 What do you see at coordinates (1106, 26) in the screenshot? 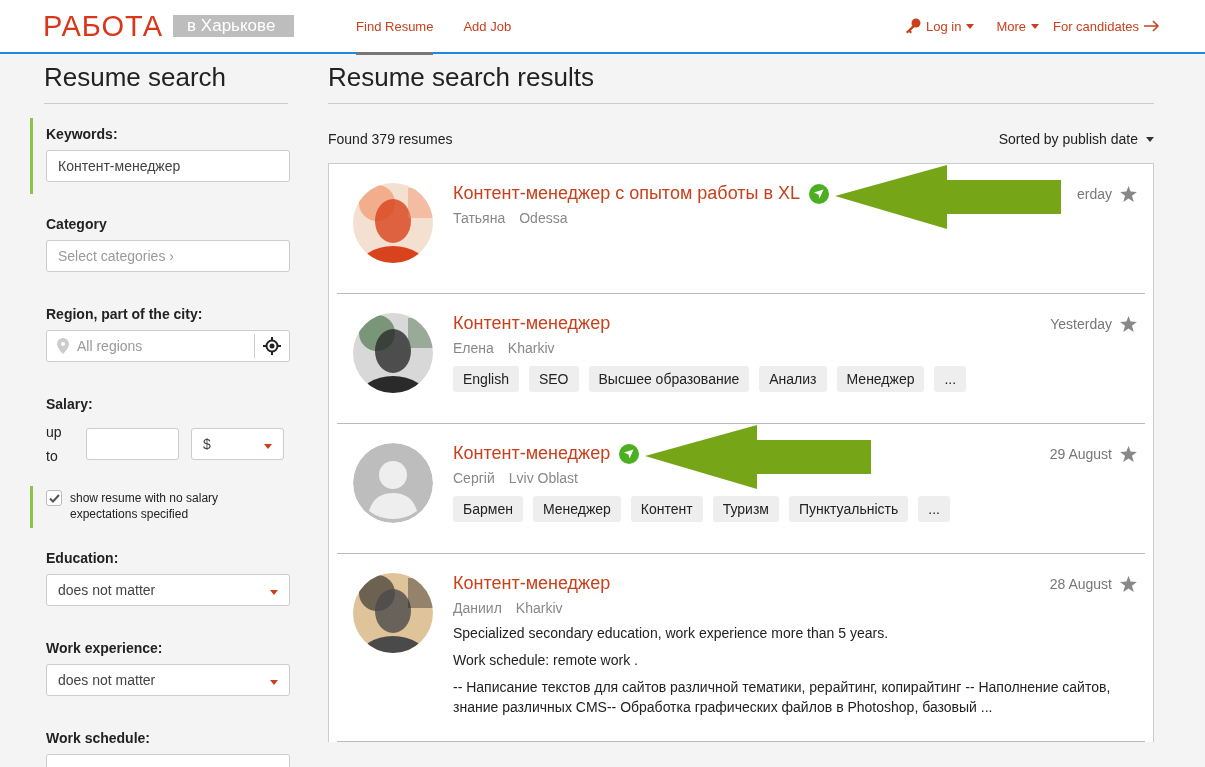
I see `candidates-link: For candidates` at bounding box center [1106, 26].